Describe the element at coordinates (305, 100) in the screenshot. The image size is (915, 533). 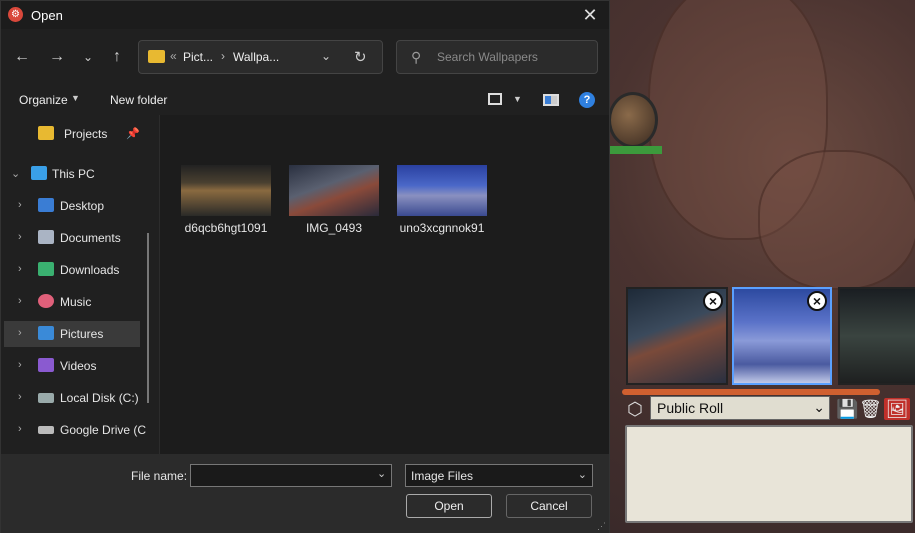
I see `command-bar: Organize ▼ New folder ▼ ?` at that location.